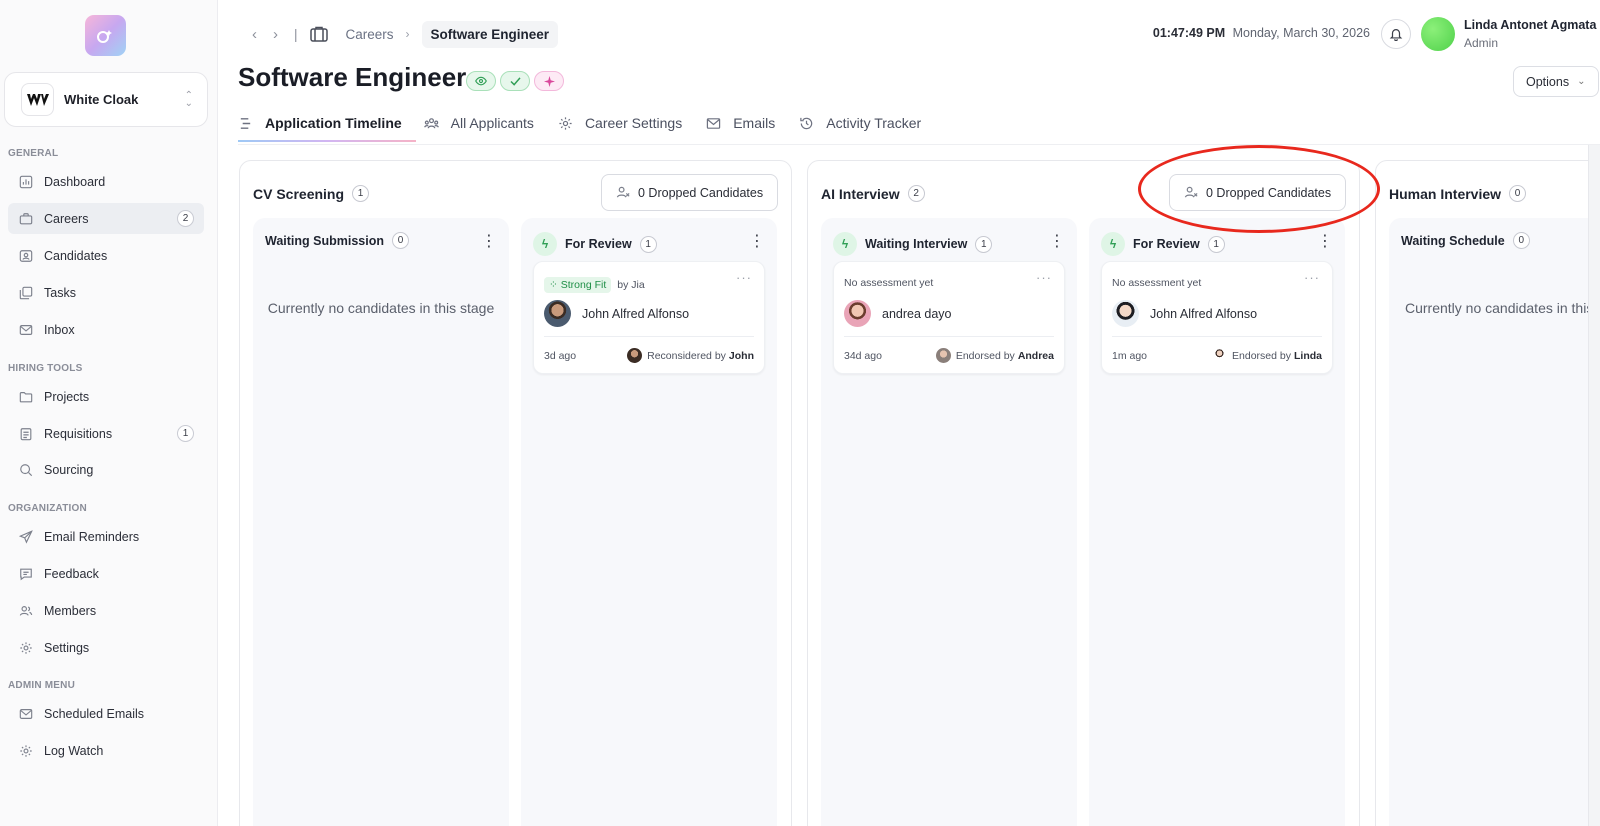 The height and width of the screenshot is (826, 1600). Describe the element at coordinates (26, 470) in the screenshot. I see `search-icon` at that location.